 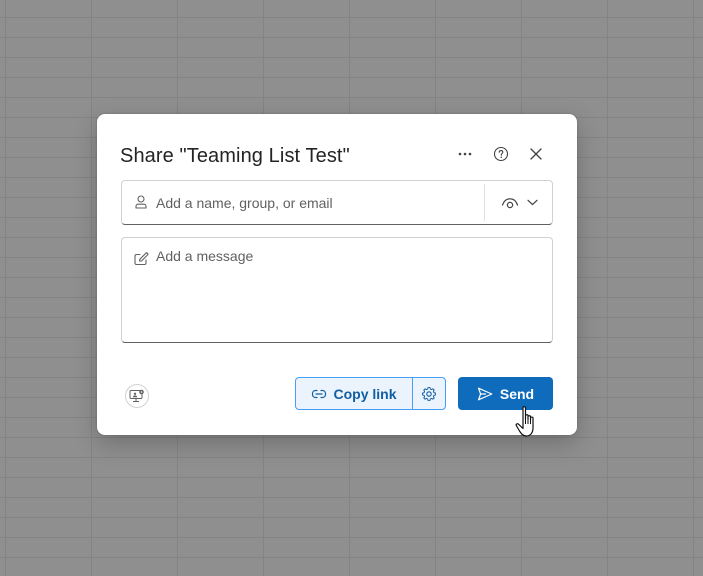 I want to click on permission-dropdown, so click(x=519, y=202).